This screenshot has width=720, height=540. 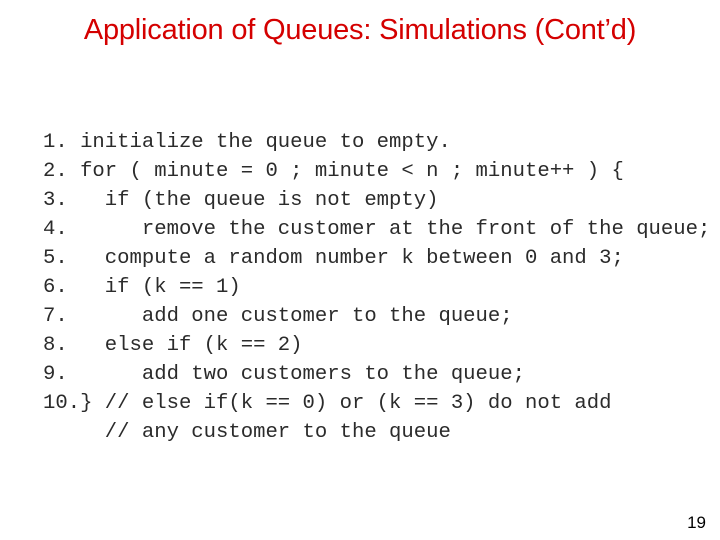 I want to click on page-number: 19, so click(x=696, y=522).